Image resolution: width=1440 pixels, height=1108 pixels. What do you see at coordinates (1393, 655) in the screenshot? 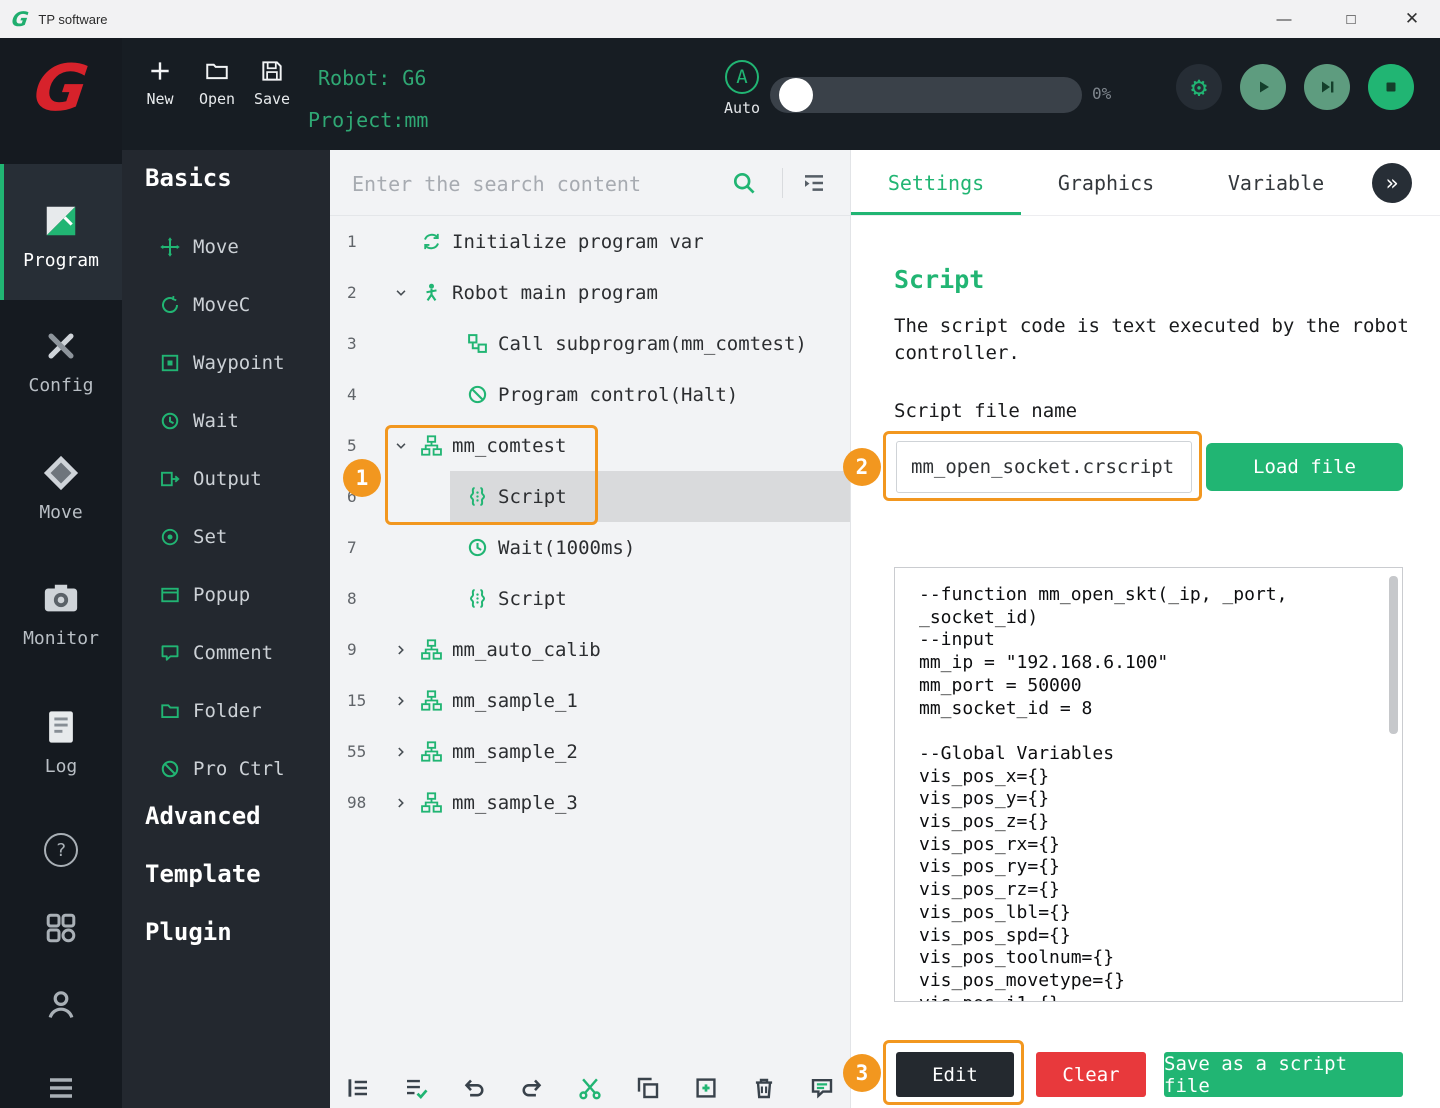
I see `code-scrollbar` at bounding box center [1393, 655].